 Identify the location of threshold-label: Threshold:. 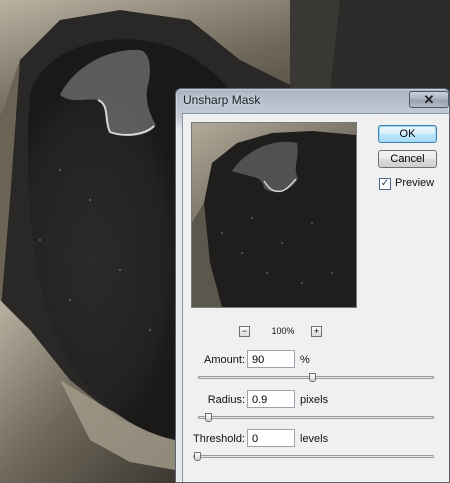
(219, 439).